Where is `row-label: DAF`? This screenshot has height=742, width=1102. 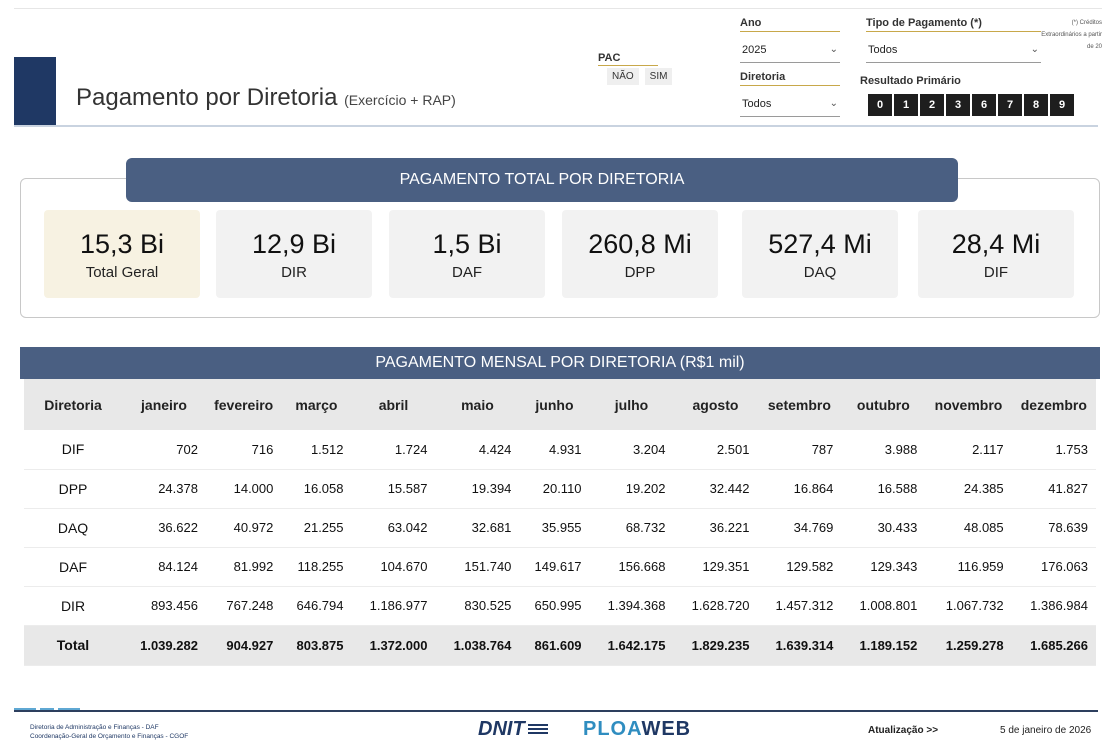
row-label: DAF is located at coordinates (73, 567).